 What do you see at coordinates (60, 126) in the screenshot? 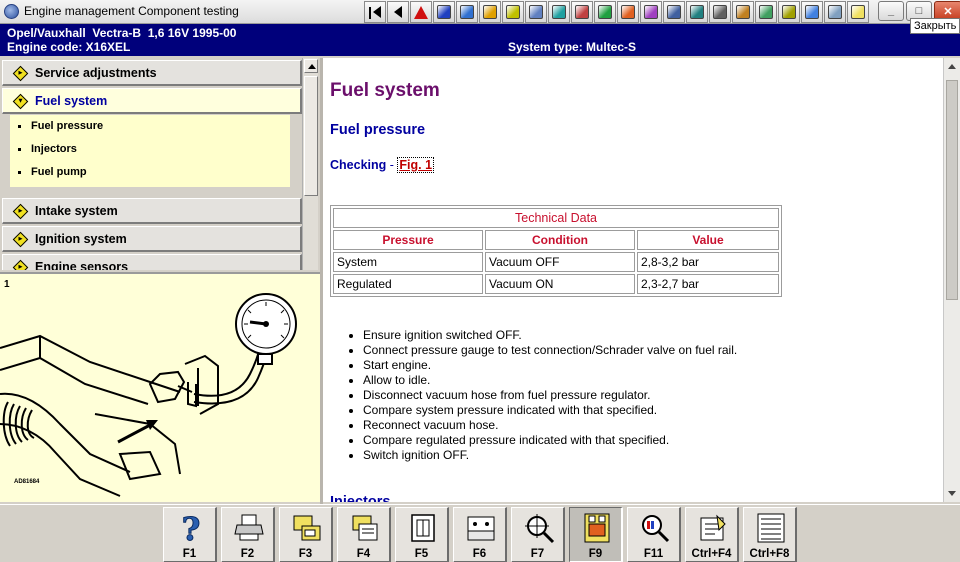
I see `subnav-item-fuel-pressure: Fuel pressure` at bounding box center [60, 126].